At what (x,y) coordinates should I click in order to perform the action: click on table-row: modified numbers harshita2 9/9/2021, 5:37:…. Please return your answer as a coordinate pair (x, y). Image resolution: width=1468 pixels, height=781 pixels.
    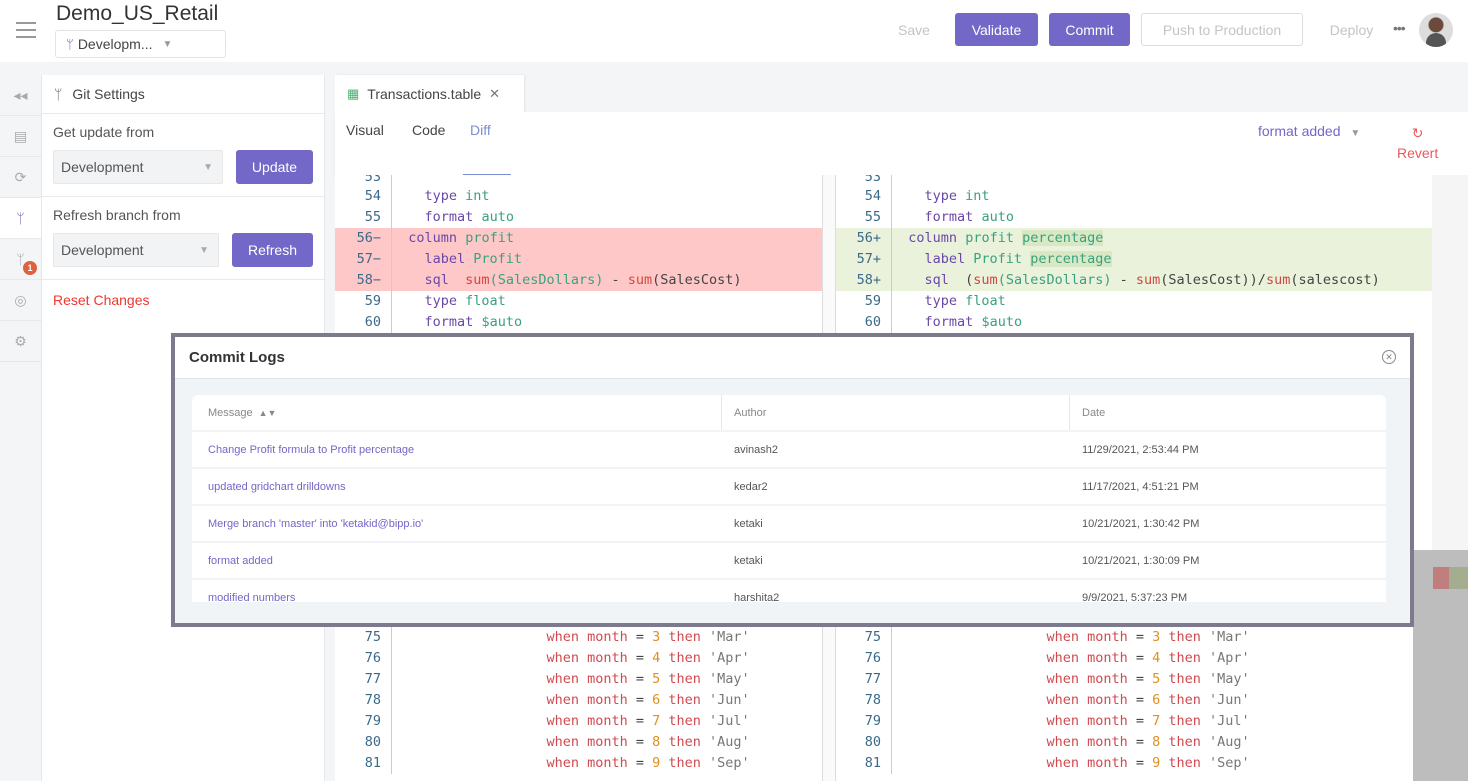
    Looking at the image, I should click on (789, 591).